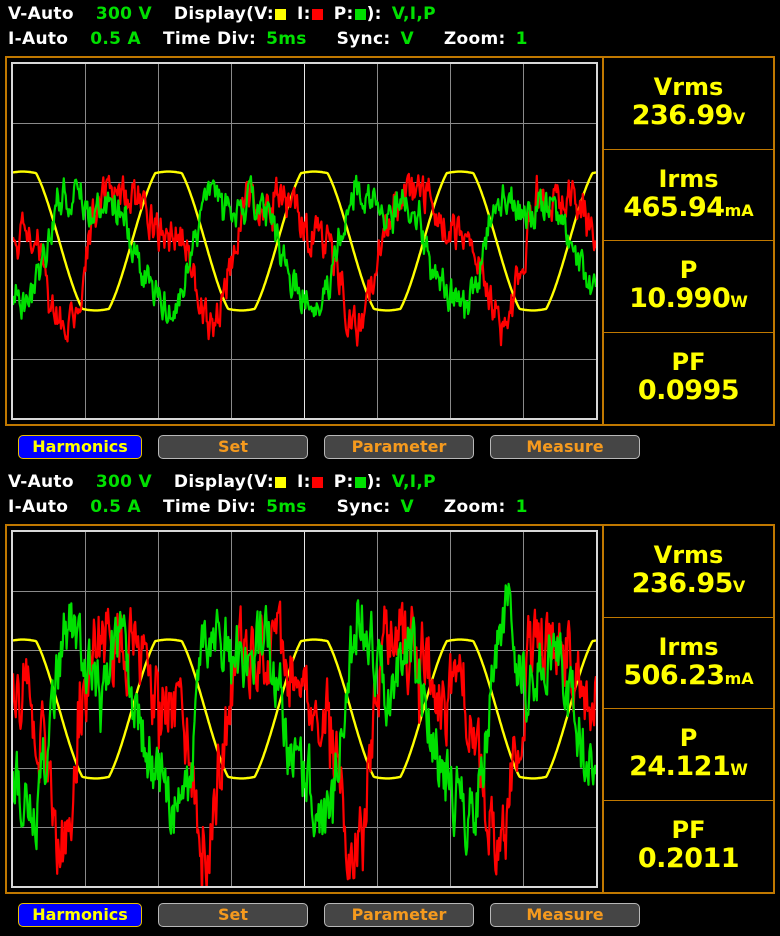  I want to click on readout-vrms-1: Vrms 236.99V, so click(688, 104).